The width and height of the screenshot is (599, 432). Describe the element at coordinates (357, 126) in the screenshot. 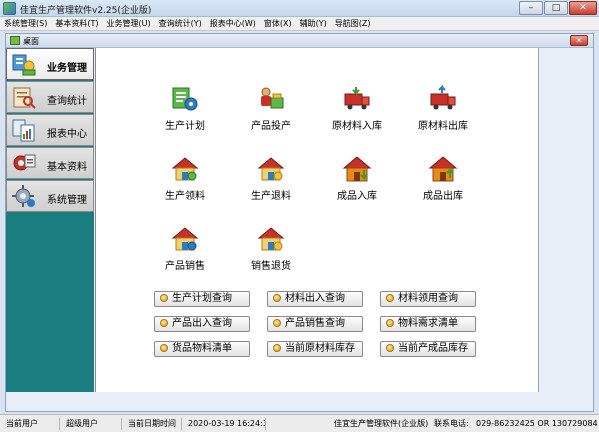

I see `tile-label: 原材料入库` at that location.